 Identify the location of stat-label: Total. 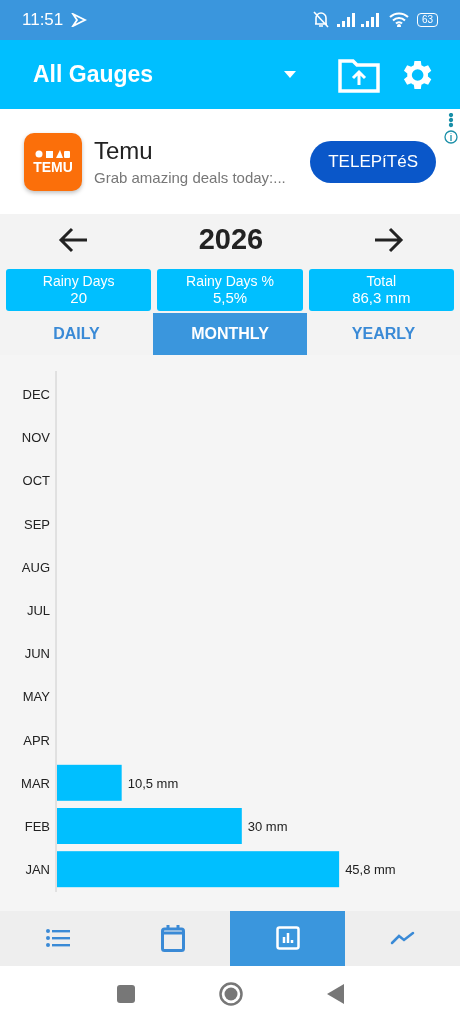
(381, 281).